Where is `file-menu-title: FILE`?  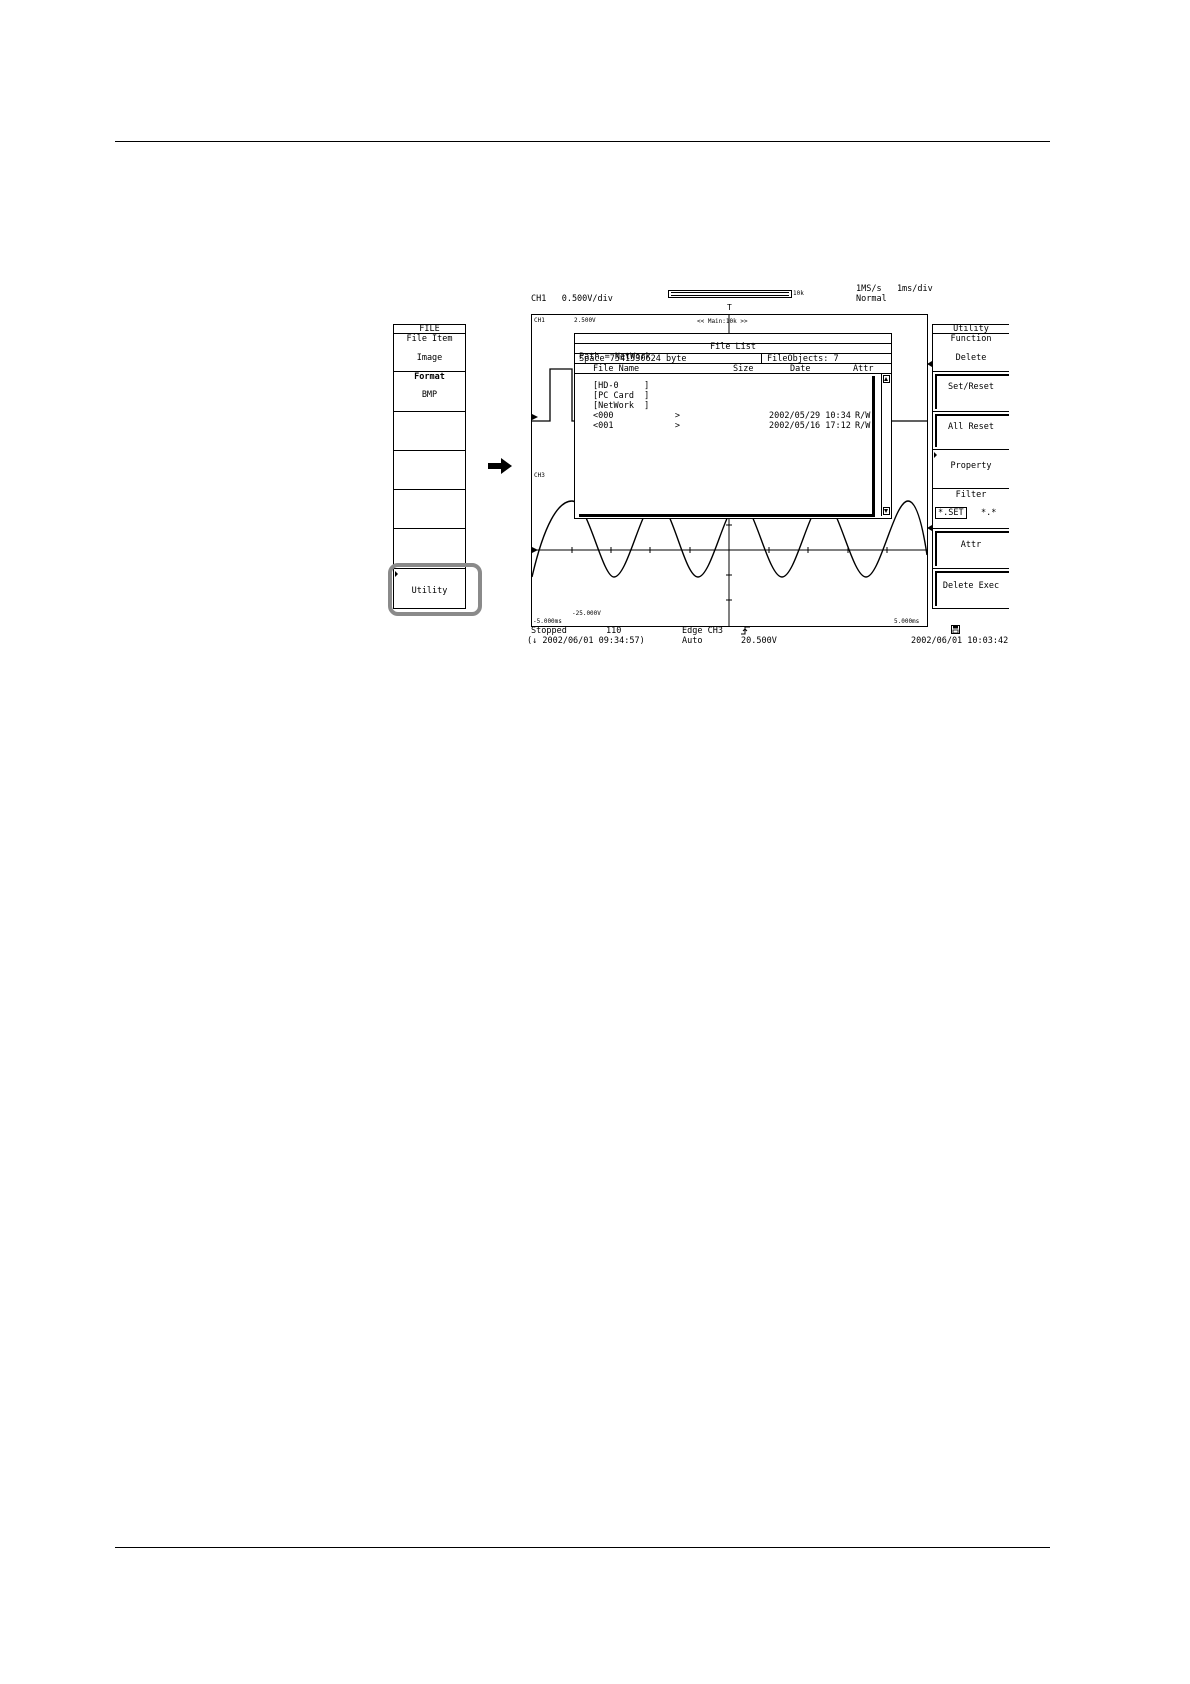
file-menu-title: FILE is located at coordinates (429, 329).